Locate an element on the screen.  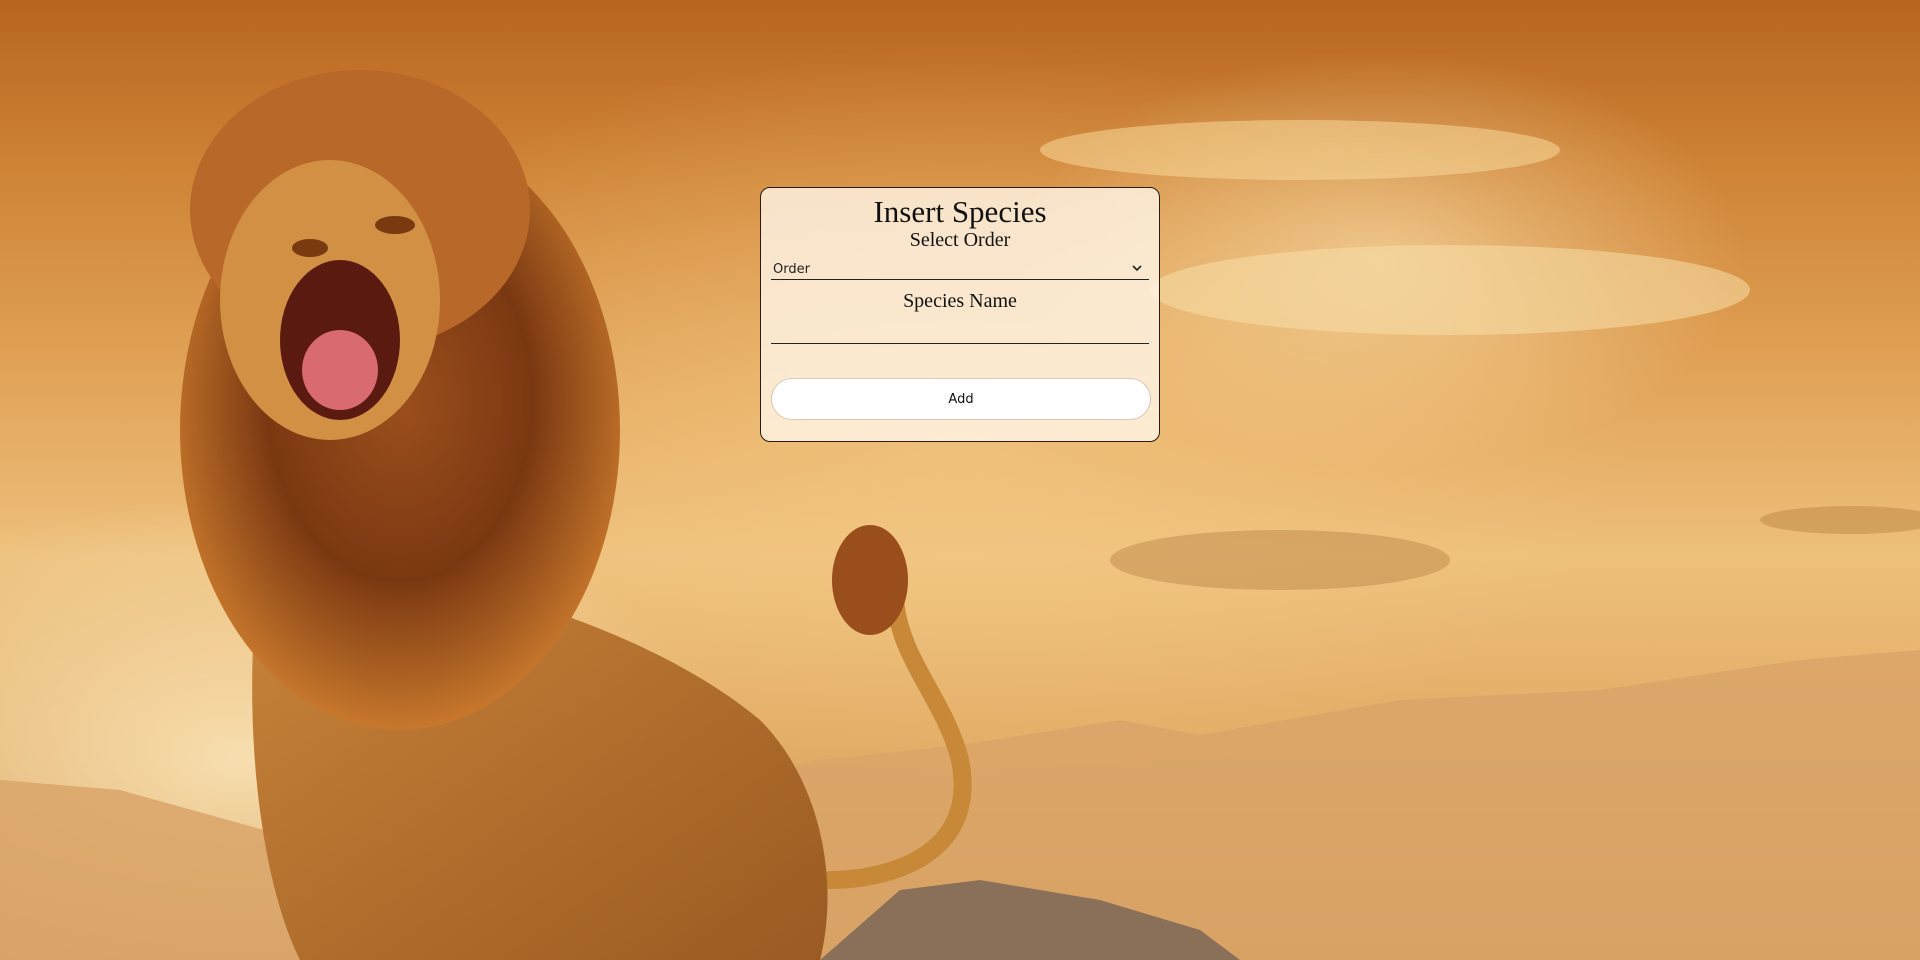
species-name-input is located at coordinates (960, 332).